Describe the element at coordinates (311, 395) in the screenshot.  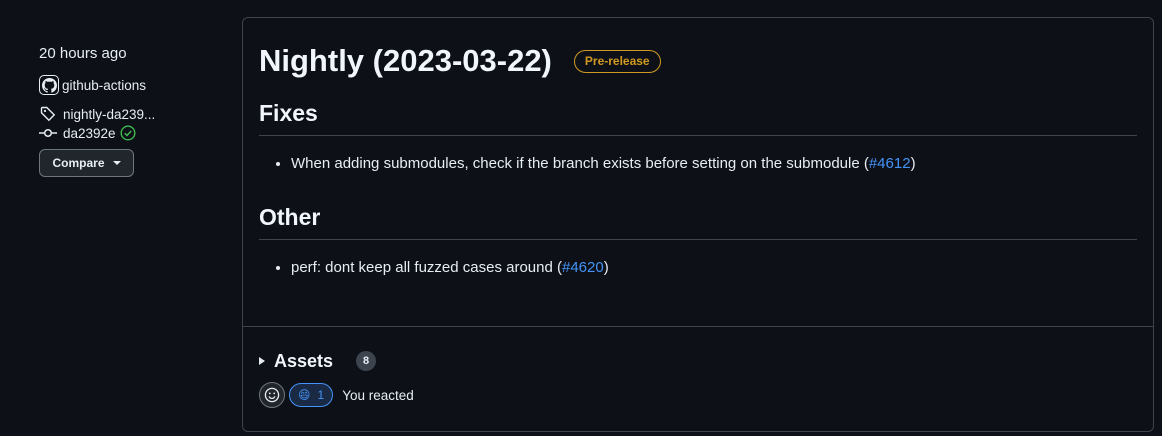
I see `reaction-smile-button: 😄 1` at that location.